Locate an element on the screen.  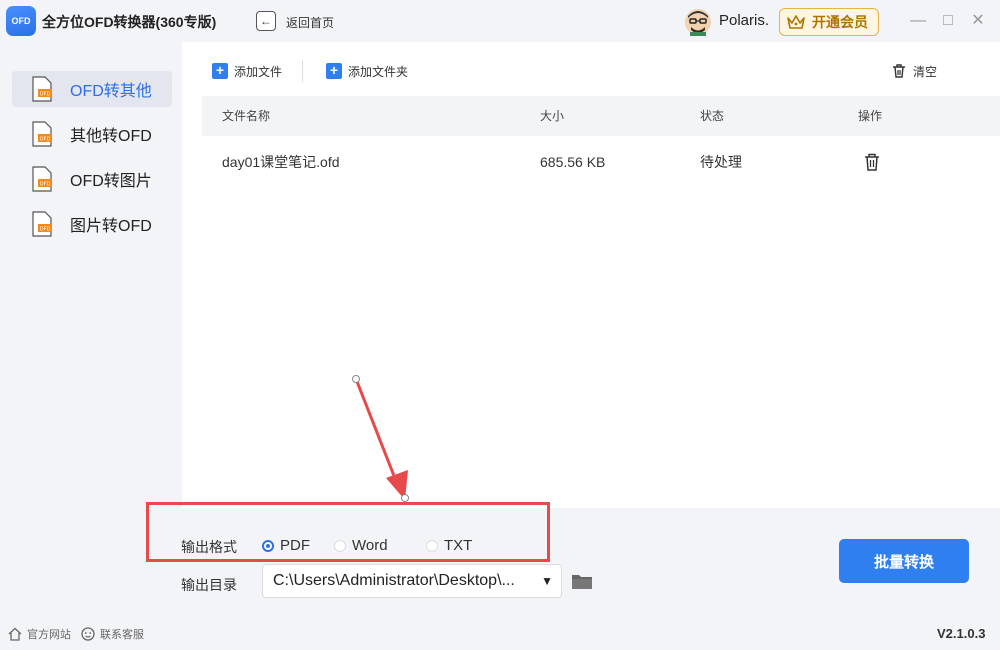
sidebar-item-image-to-ofd: OFD 图片转OFD is located at coordinates (92, 224).